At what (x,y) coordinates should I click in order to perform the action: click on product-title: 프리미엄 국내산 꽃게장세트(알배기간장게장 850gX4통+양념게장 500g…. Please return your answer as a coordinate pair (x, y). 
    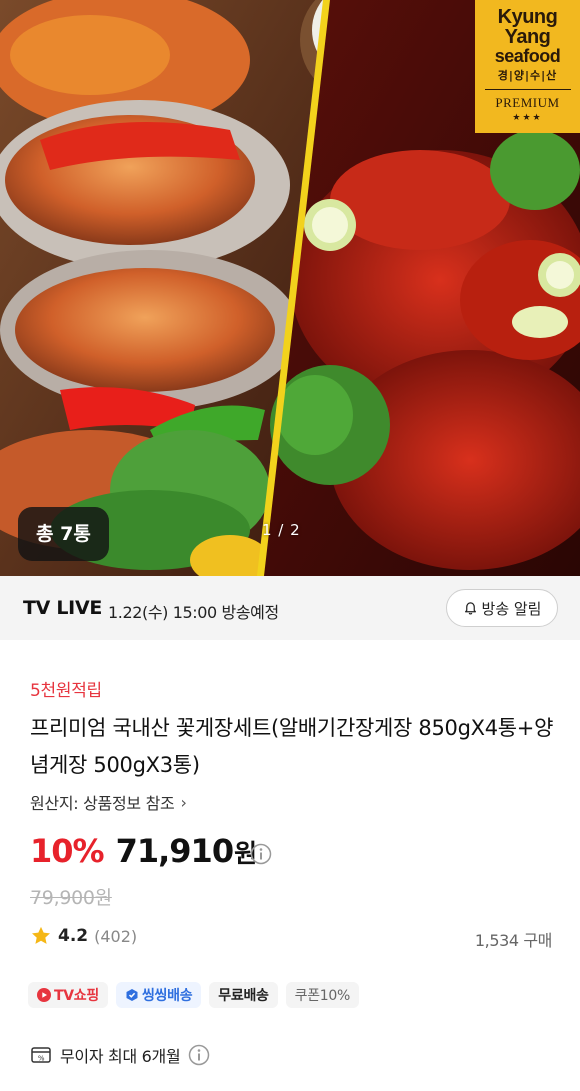
    Looking at the image, I should click on (292, 746).